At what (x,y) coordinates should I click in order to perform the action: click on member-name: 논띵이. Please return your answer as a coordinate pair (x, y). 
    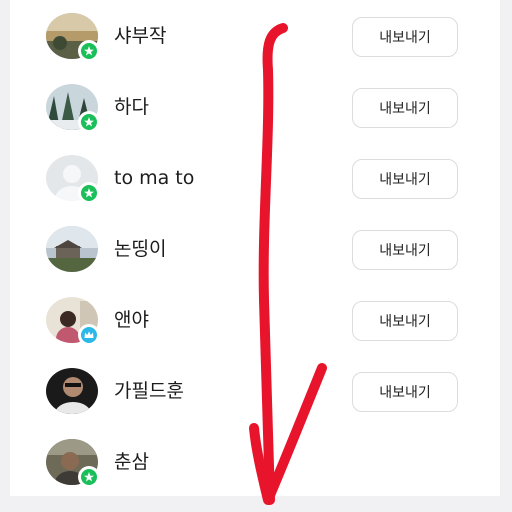
    Looking at the image, I should click on (140, 249).